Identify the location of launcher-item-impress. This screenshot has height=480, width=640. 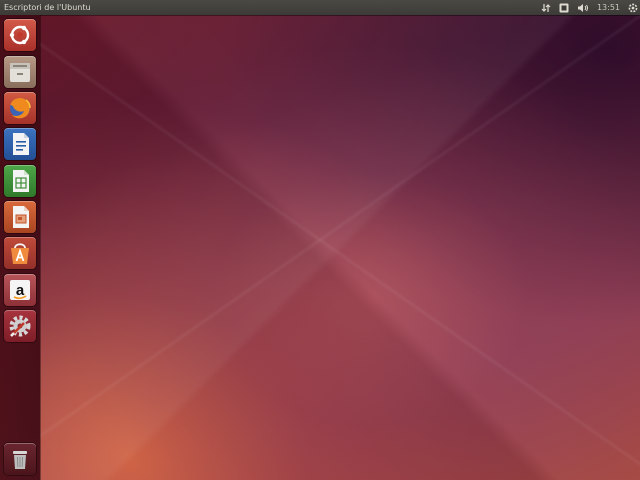
(20, 217).